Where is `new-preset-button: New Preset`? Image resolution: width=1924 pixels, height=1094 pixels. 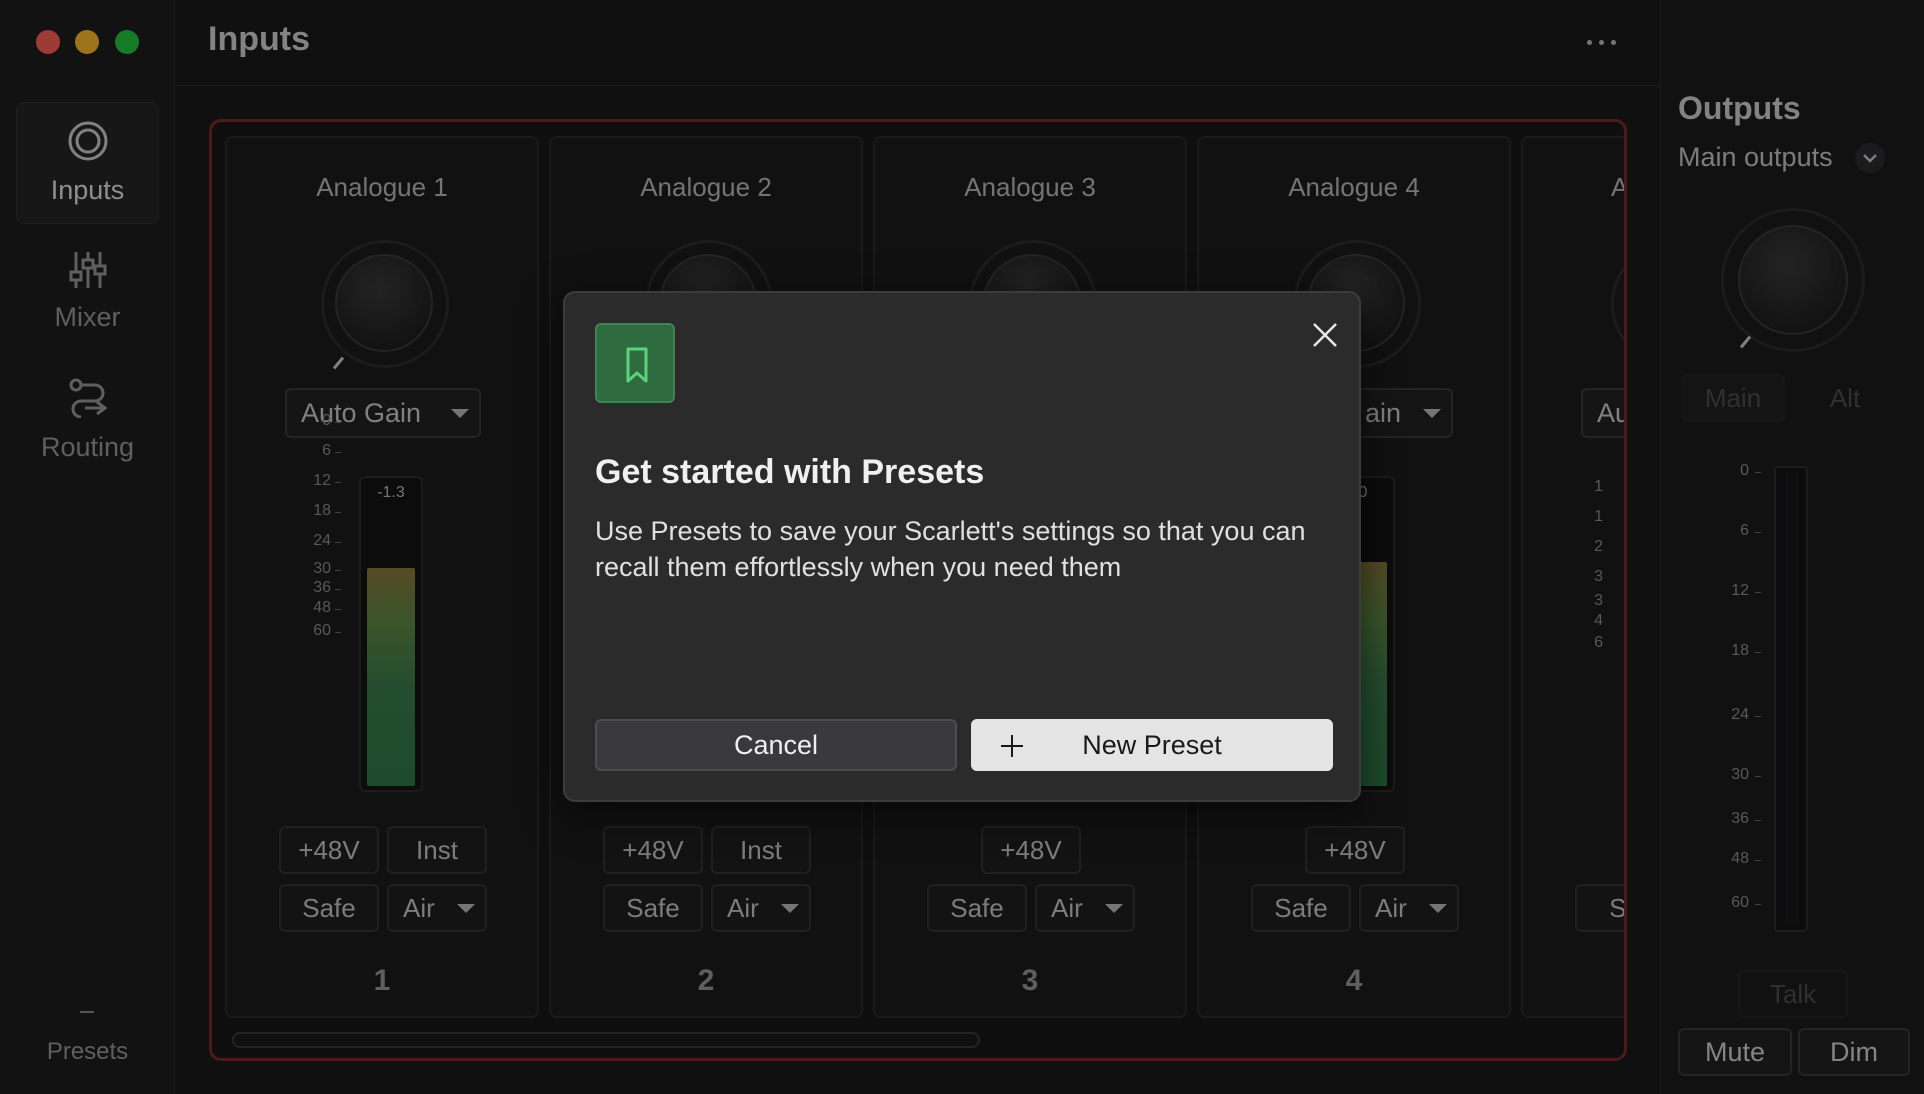 new-preset-button: New Preset is located at coordinates (1152, 745).